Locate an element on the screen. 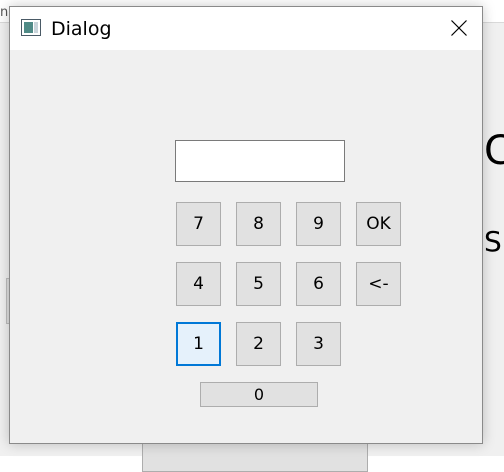 Image resolution: width=504 pixels, height=472 pixels. key-9-button: 9 is located at coordinates (318, 224).